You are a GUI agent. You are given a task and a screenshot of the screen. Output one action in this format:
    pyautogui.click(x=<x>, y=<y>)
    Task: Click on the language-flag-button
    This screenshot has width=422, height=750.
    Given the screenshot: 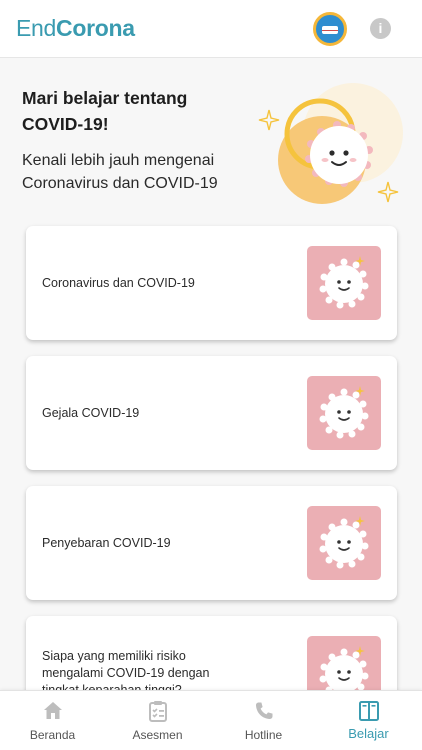 What is the action you would take?
    pyautogui.click(x=330, y=29)
    